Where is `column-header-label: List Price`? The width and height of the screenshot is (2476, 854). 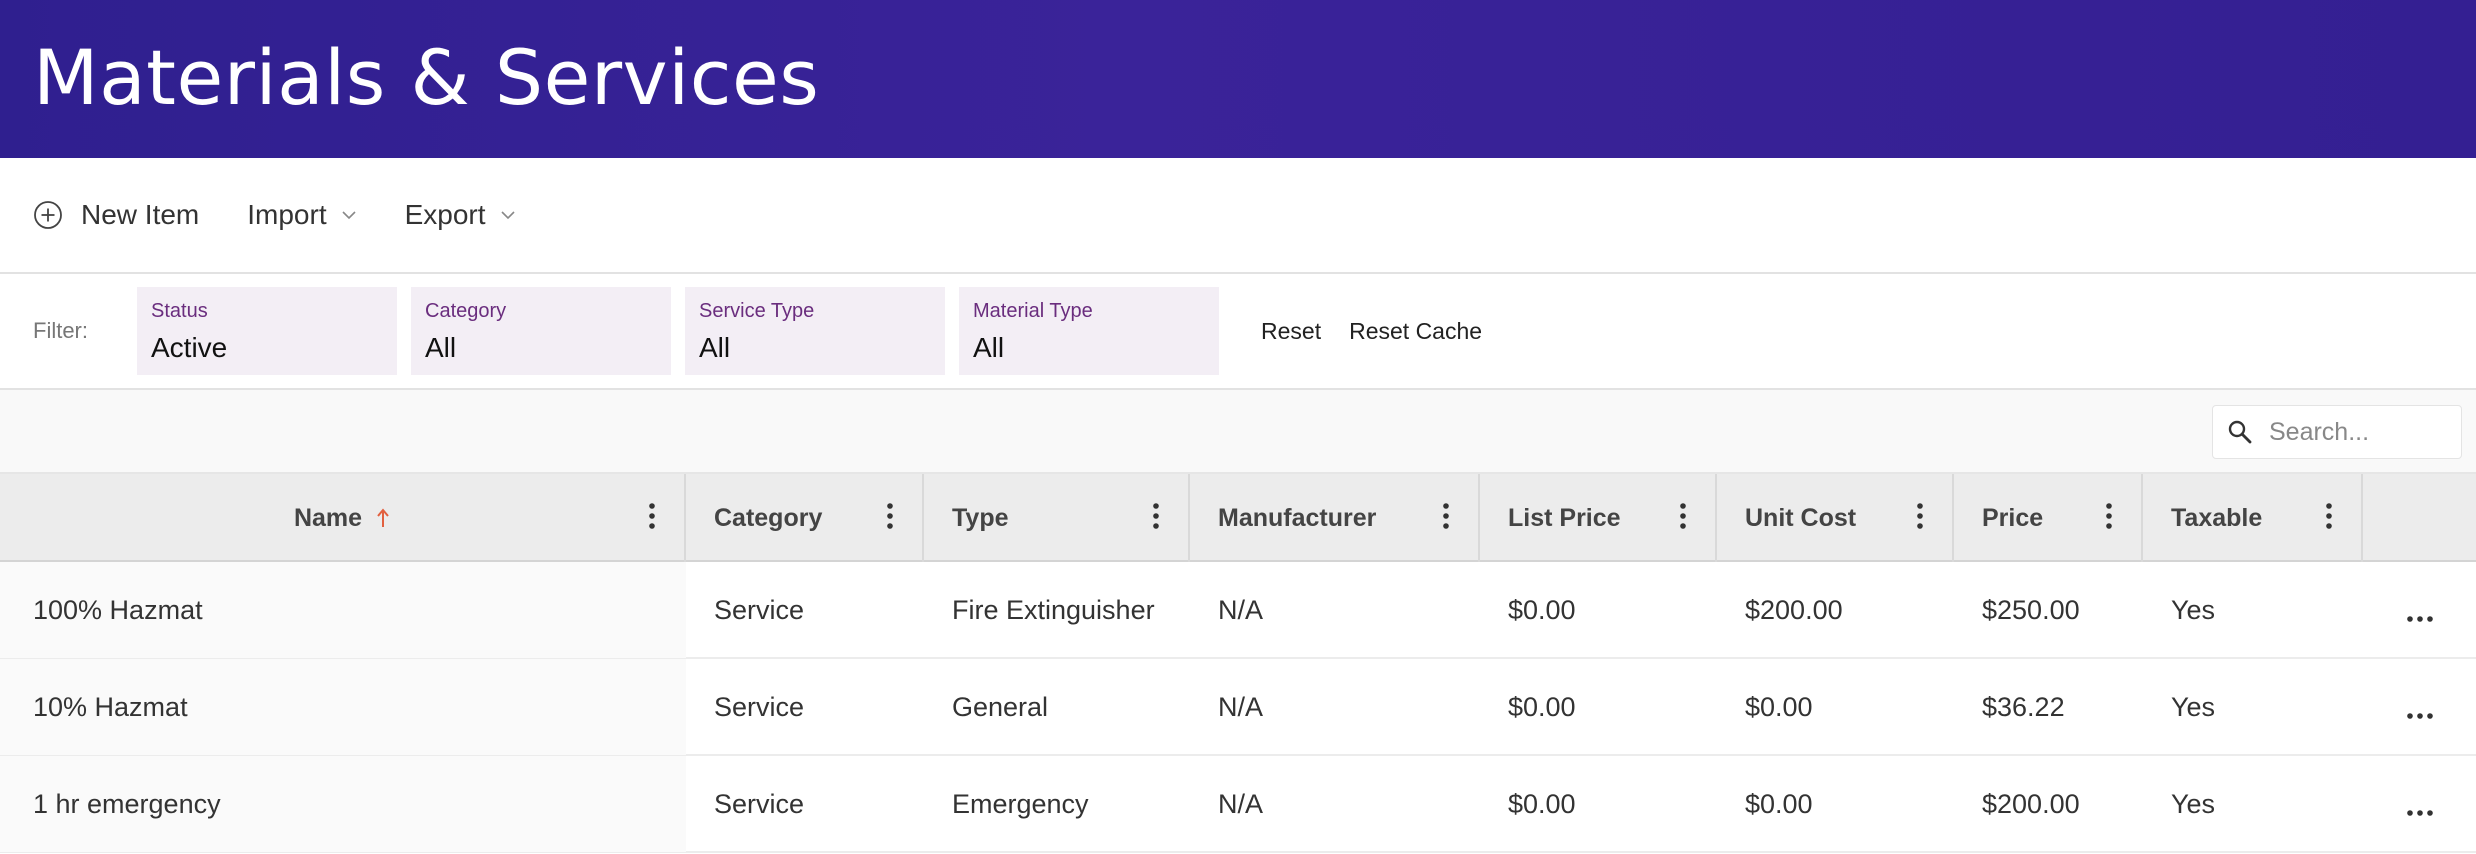 column-header-label: List Price is located at coordinates (1564, 517).